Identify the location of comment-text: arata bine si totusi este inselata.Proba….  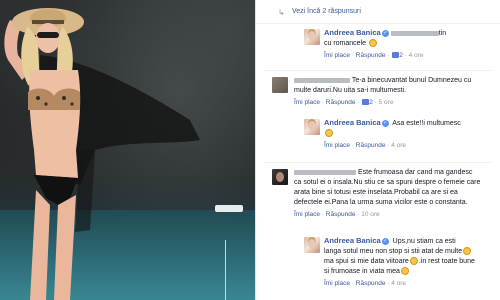
(376, 192).